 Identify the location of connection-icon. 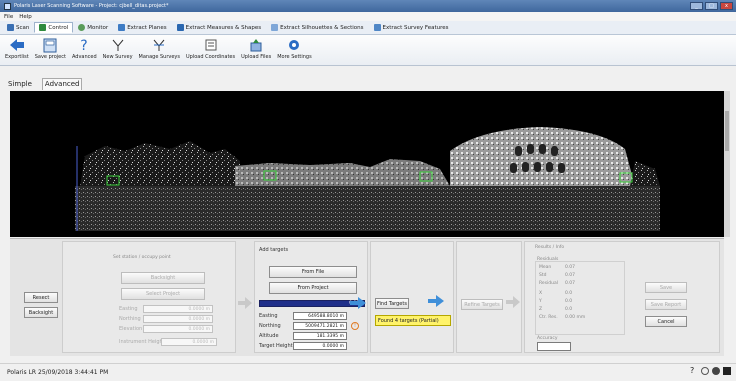
(705, 371).